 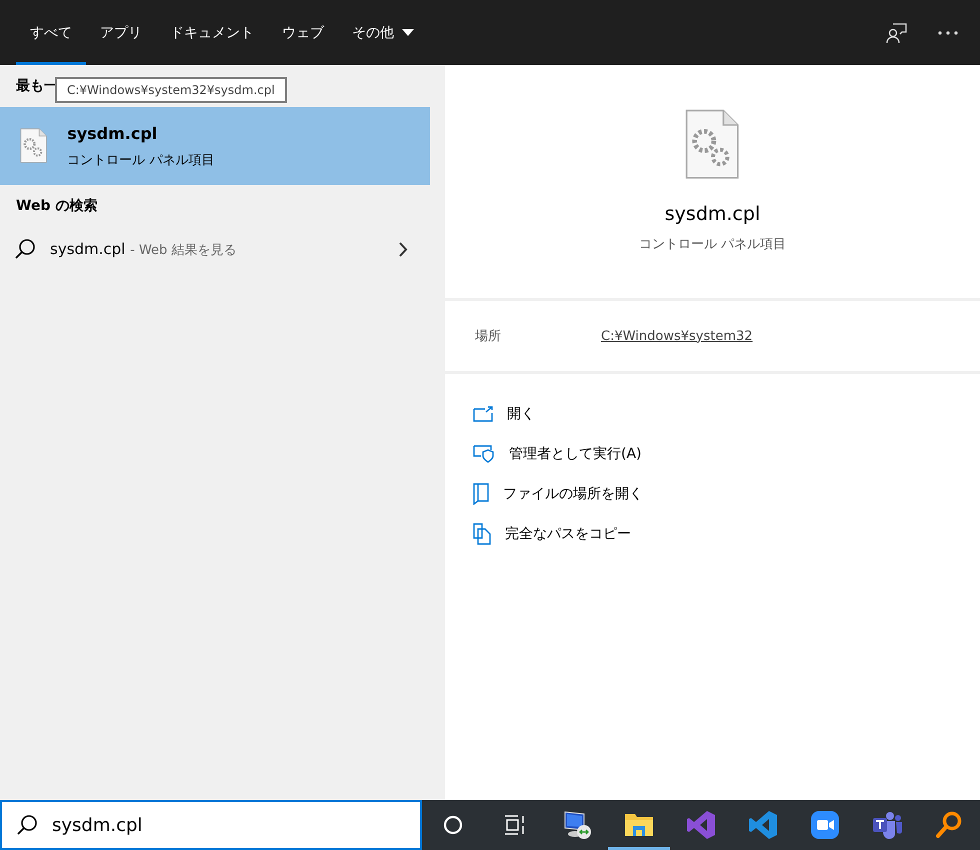 I want to click on code-editor-icon, so click(x=763, y=825).